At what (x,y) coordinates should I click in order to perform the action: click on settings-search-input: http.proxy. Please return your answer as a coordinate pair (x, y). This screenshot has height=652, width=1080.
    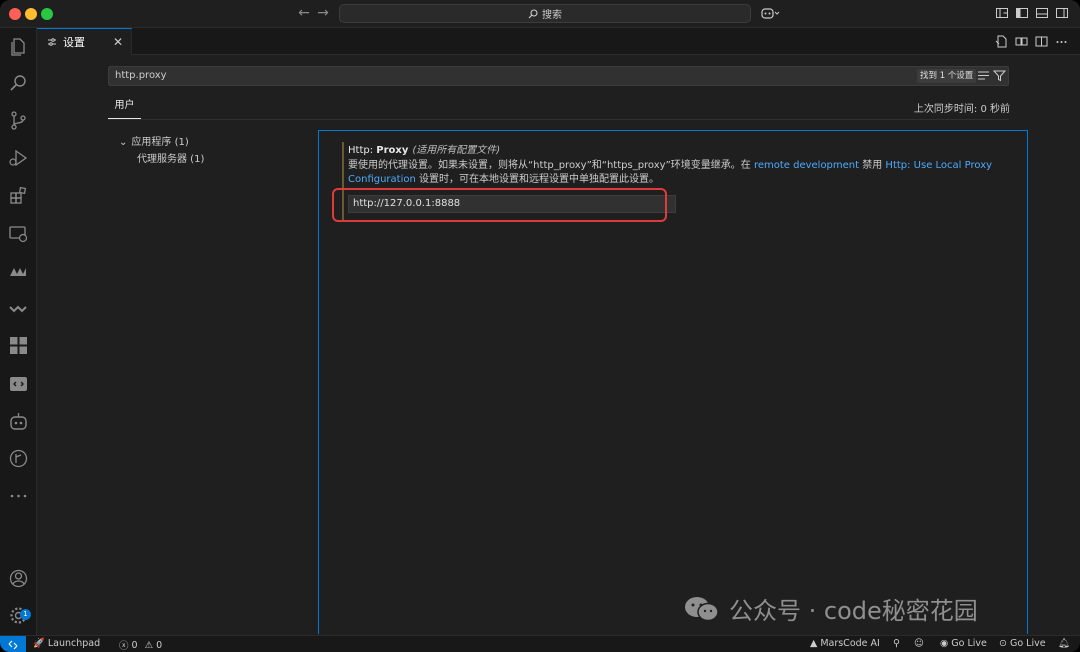
    Looking at the image, I should click on (558, 76).